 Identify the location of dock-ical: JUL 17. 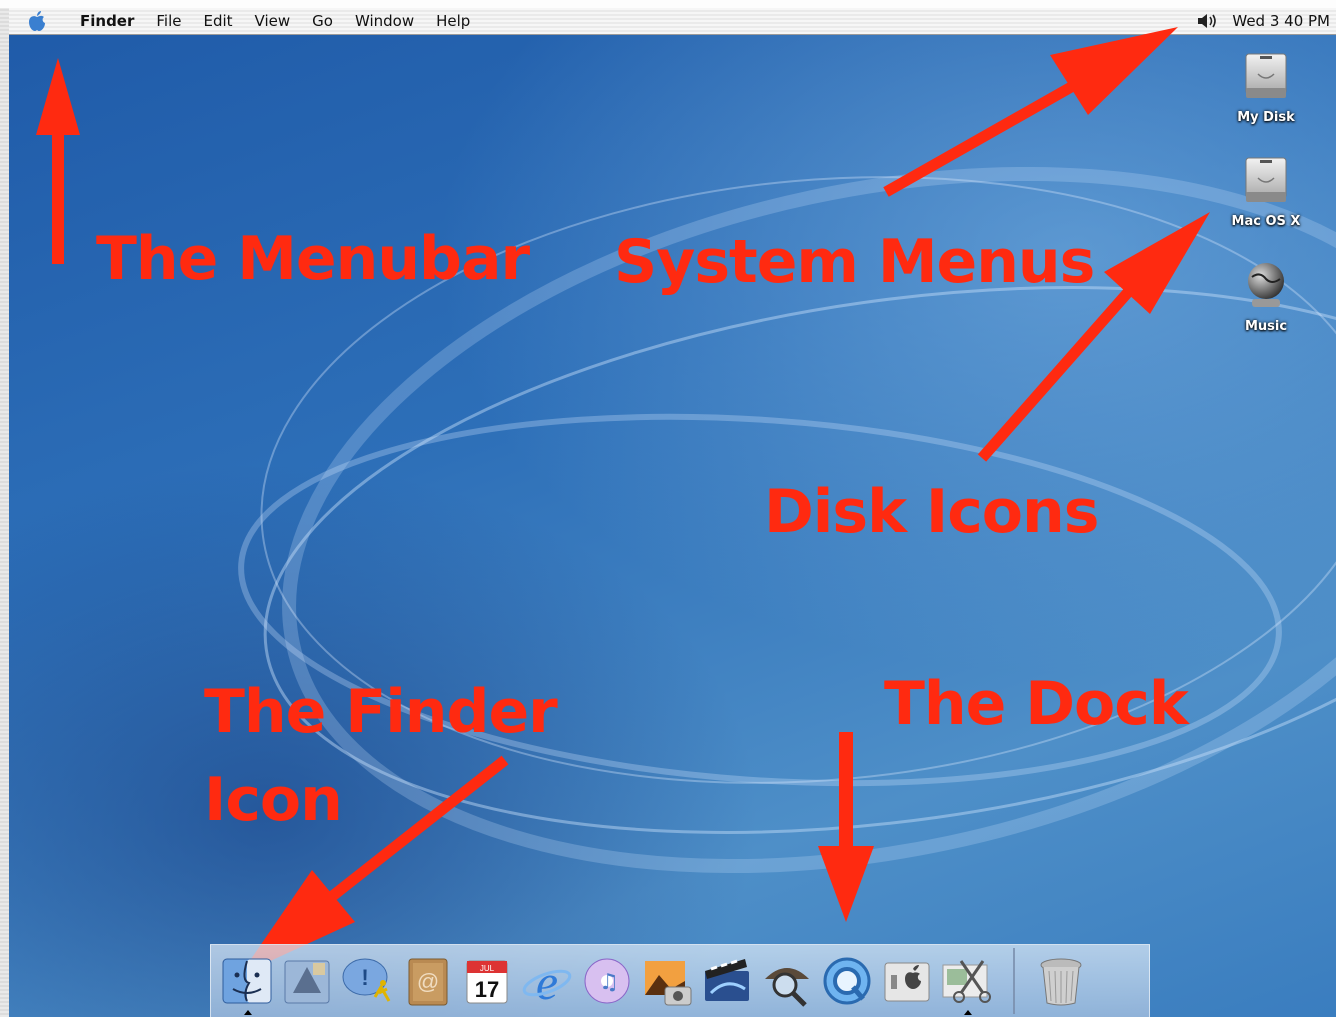
(487, 981).